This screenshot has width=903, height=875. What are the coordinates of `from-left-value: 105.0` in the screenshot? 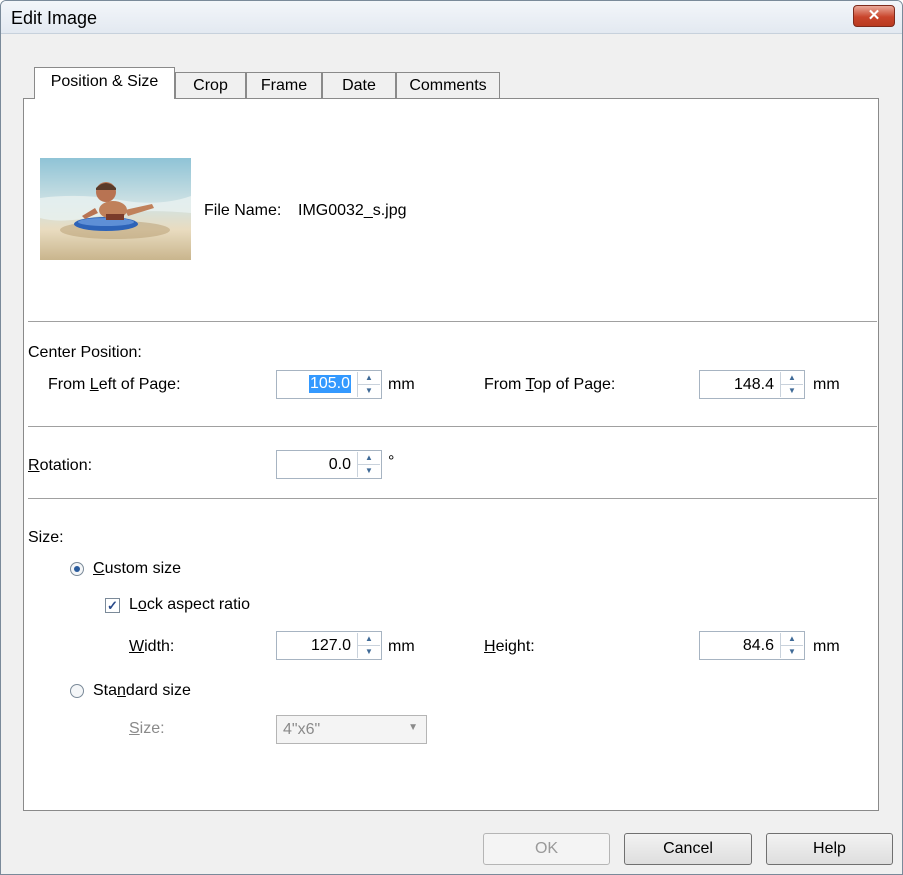 It's located at (329, 384).